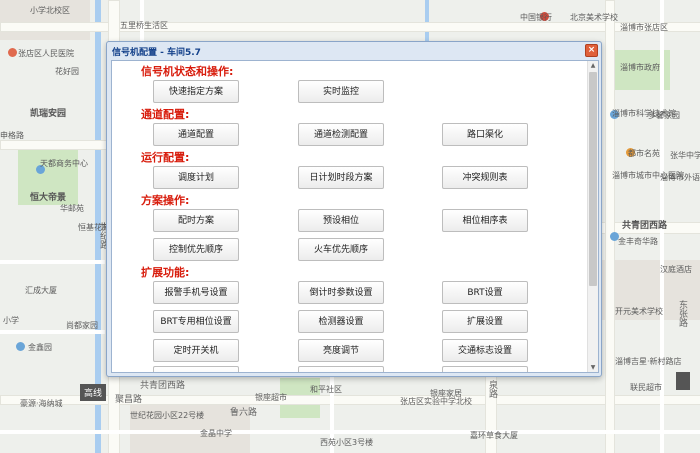 Image resolution: width=700 pixels, height=453 pixels. I want to click on brt-setting-button: BRT设置, so click(485, 292).